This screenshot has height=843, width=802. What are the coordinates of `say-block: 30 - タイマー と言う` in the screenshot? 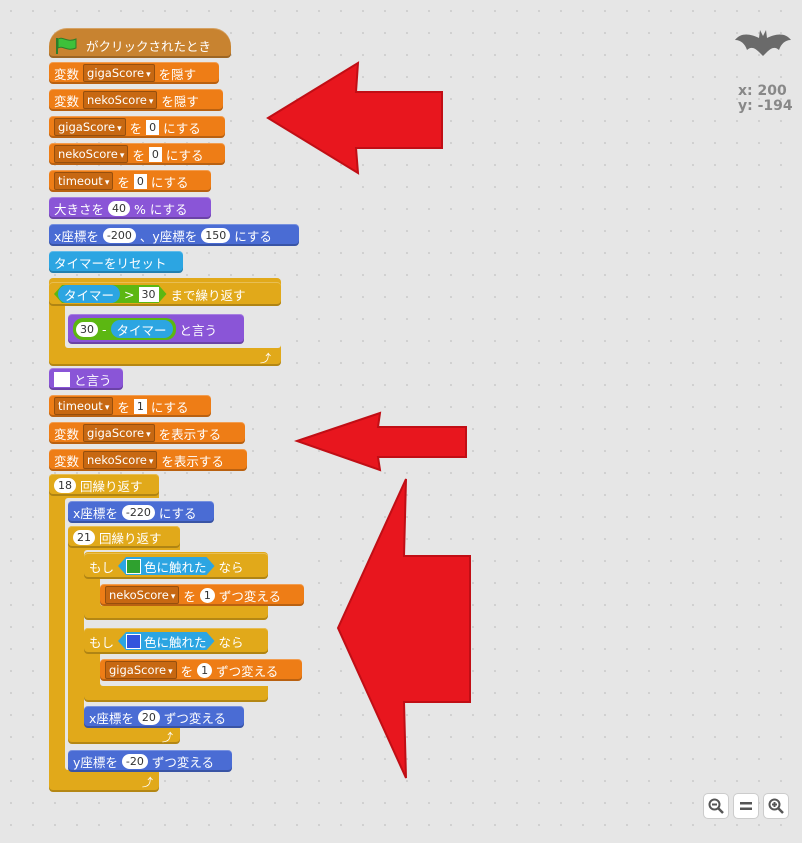 It's located at (156, 329).